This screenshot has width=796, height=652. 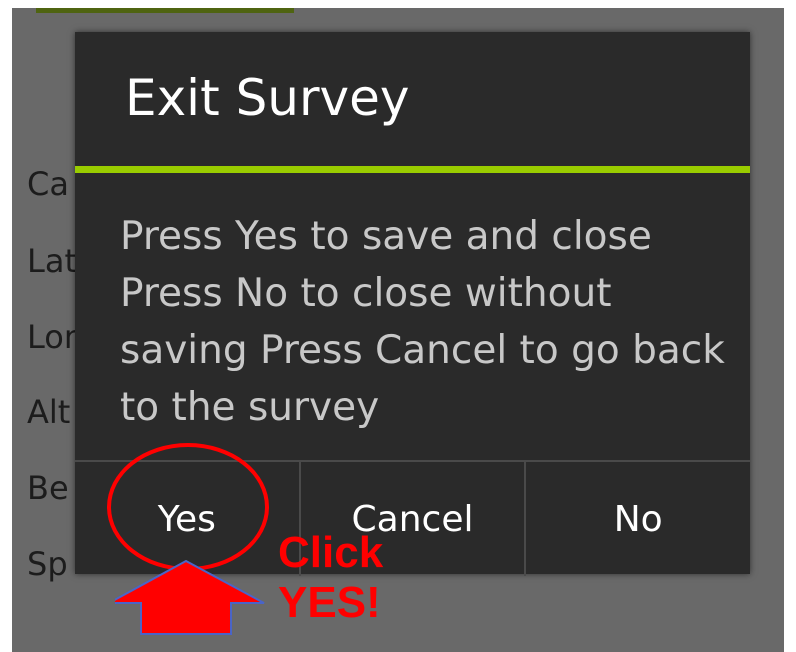 I want to click on background-label: Alt, so click(x=49, y=412).